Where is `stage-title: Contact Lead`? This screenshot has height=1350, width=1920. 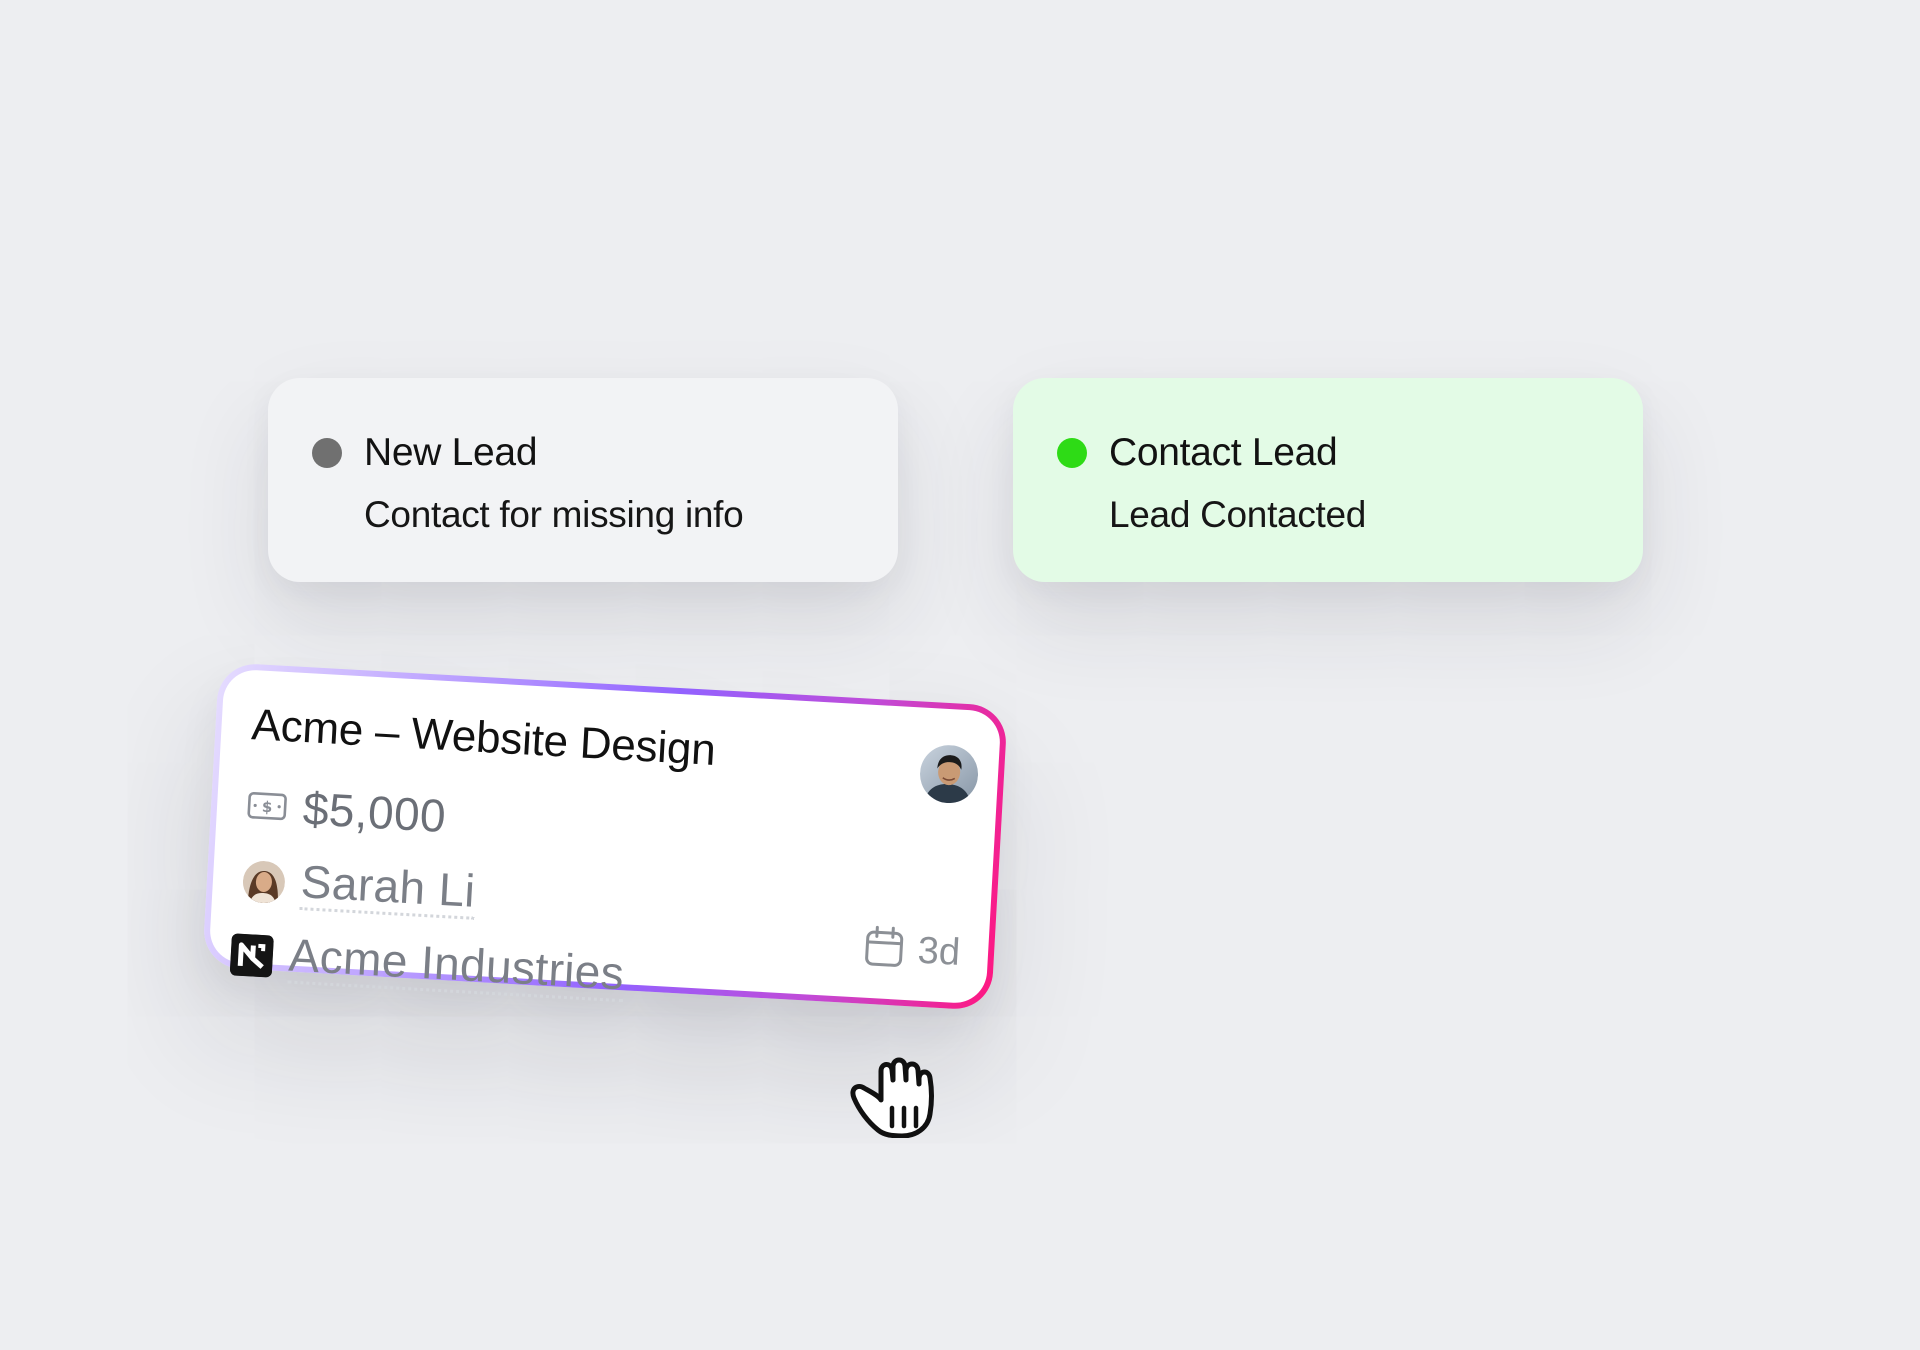
stage-title: Contact Lead is located at coordinates (1223, 452).